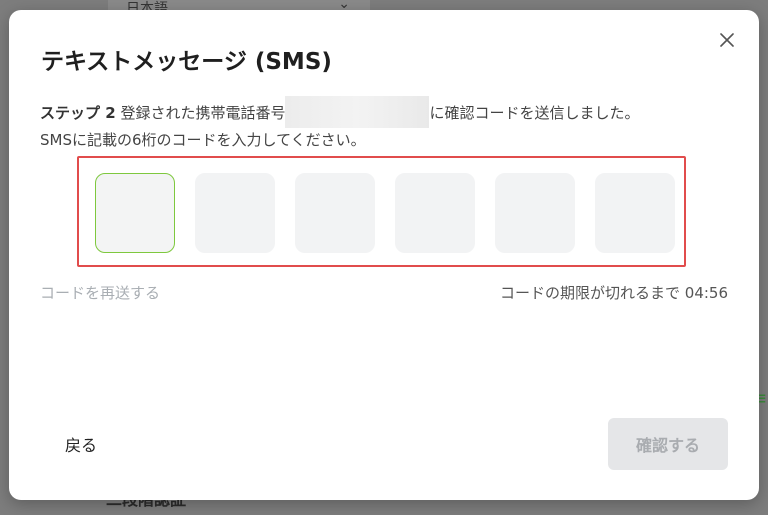 The image size is (768, 515). What do you see at coordinates (186, 62) in the screenshot?
I see `dialog-title: テキストメッセージ (SMS)` at bounding box center [186, 62].